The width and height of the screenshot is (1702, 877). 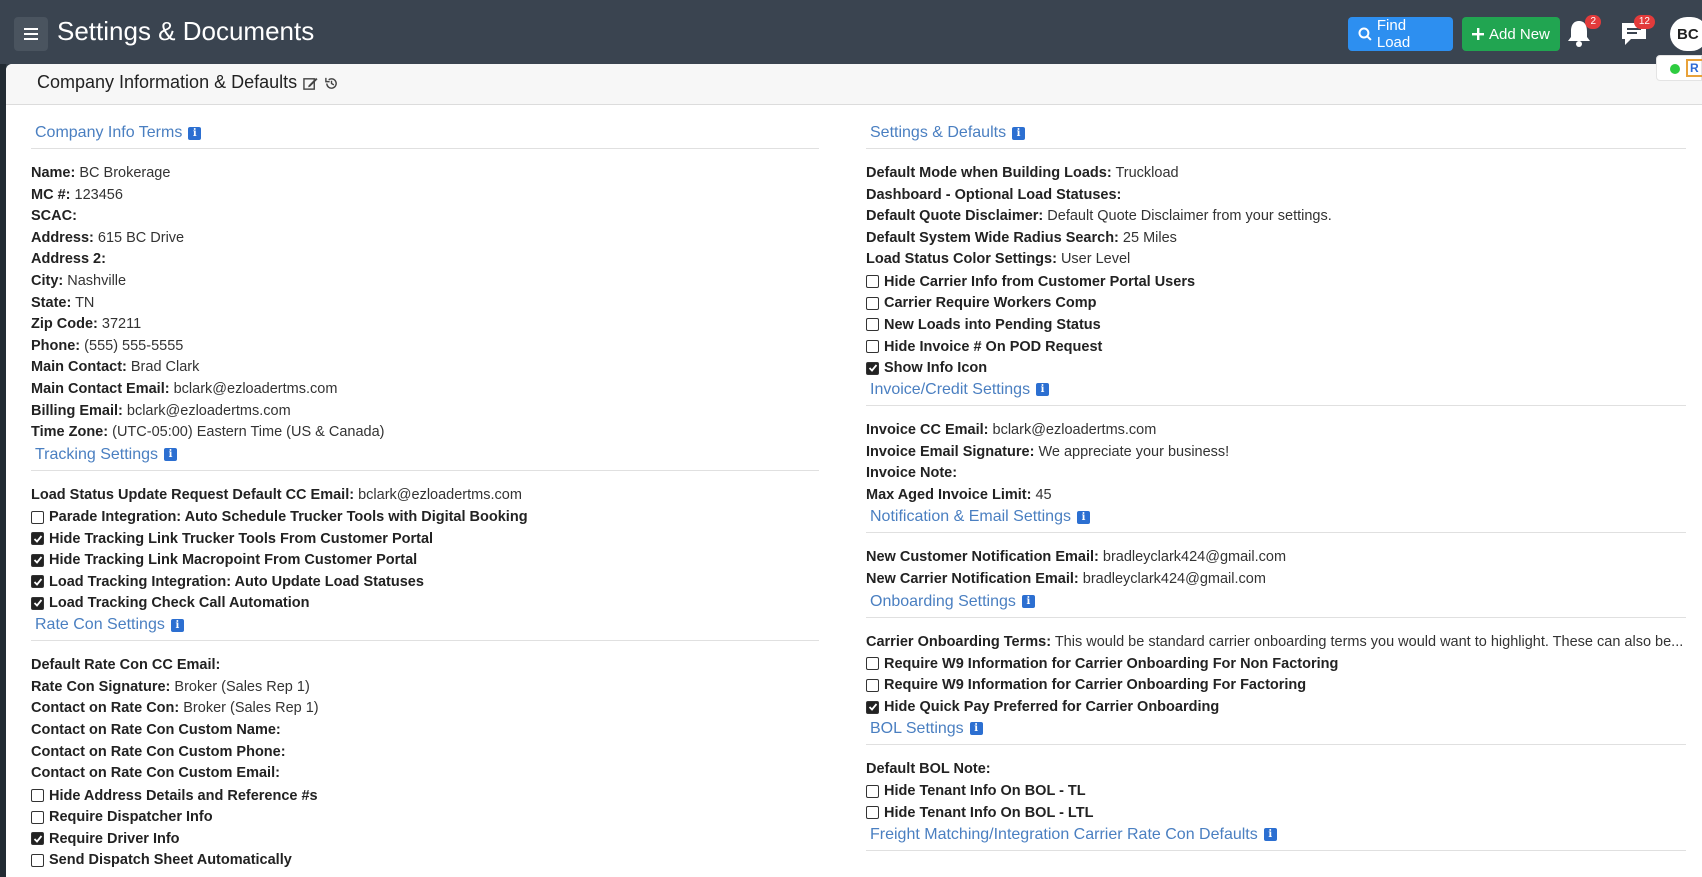 What do you see at coordinates (950, 451) in the screenshot?
I see `setting-label: Invoice Email Signature:` at bounding box center [950, 451].